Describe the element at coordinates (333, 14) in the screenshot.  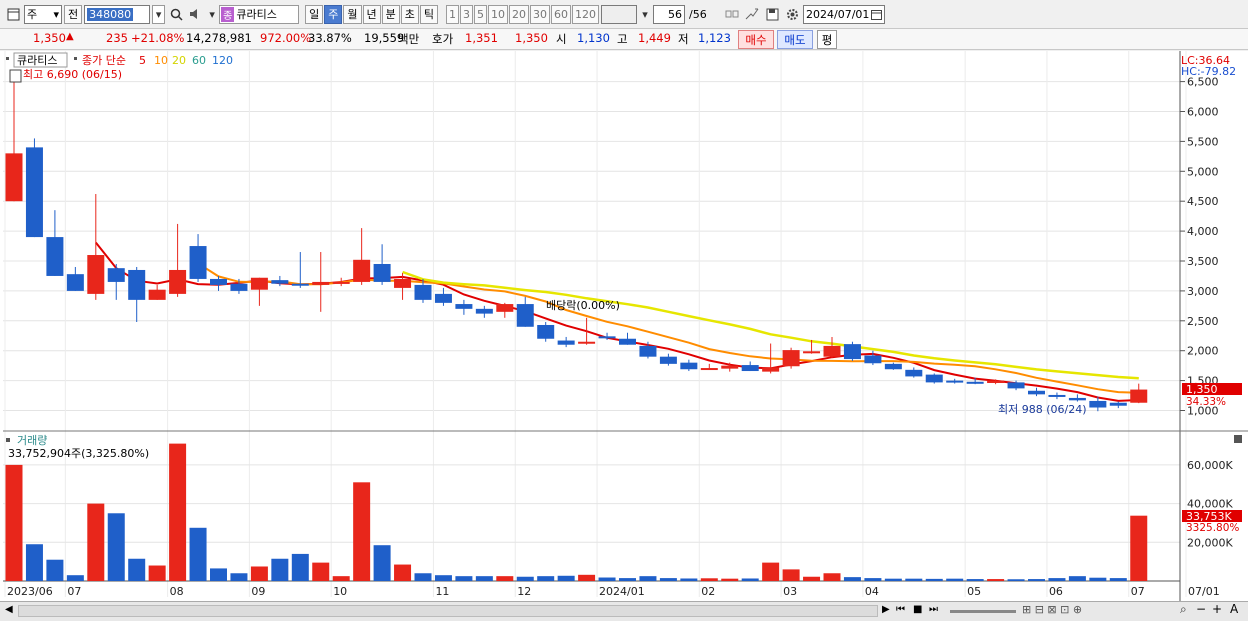
I see `period-tab-1: 주` at that location.